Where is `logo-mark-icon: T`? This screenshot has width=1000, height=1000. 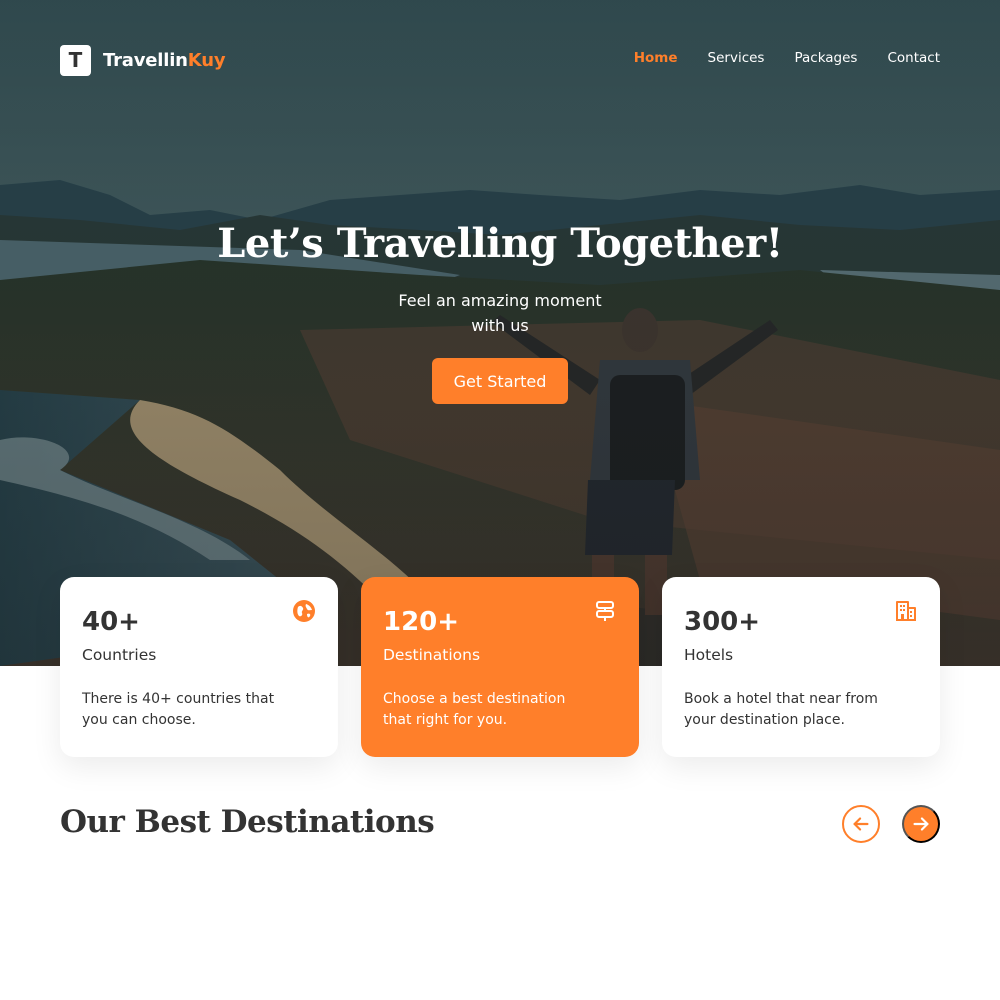
logo-mark-icon: T is located at coordinates (75, 60).